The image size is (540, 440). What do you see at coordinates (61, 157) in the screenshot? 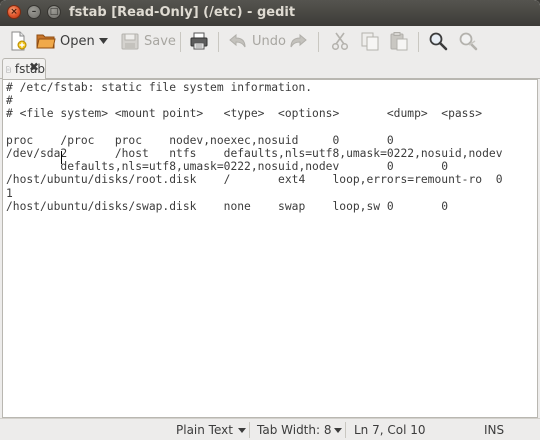
I see `text-cursor` at bounding box center [61, 157].